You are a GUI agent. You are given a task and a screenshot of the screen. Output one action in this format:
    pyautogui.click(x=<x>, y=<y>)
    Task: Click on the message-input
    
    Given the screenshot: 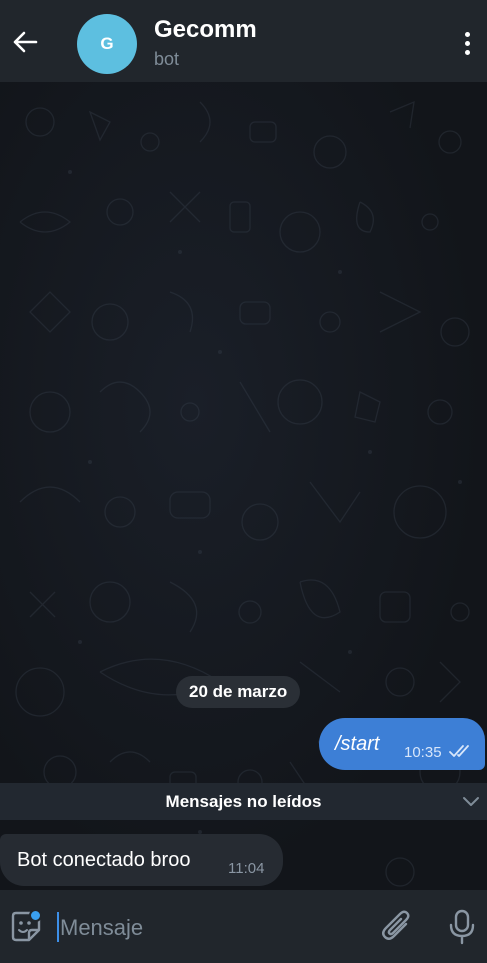 What is the action you would take?
    pyautogui.click(x=210, y=928)
    